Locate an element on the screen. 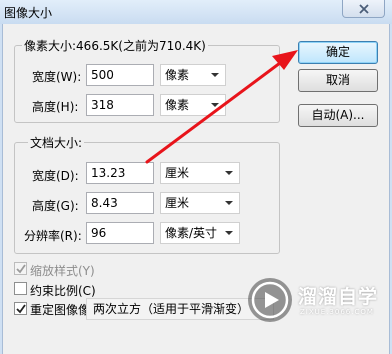 This screenshot has height=354, width=392. doc-width-unit-value: 厘米 is located at coordinates (177, 173).